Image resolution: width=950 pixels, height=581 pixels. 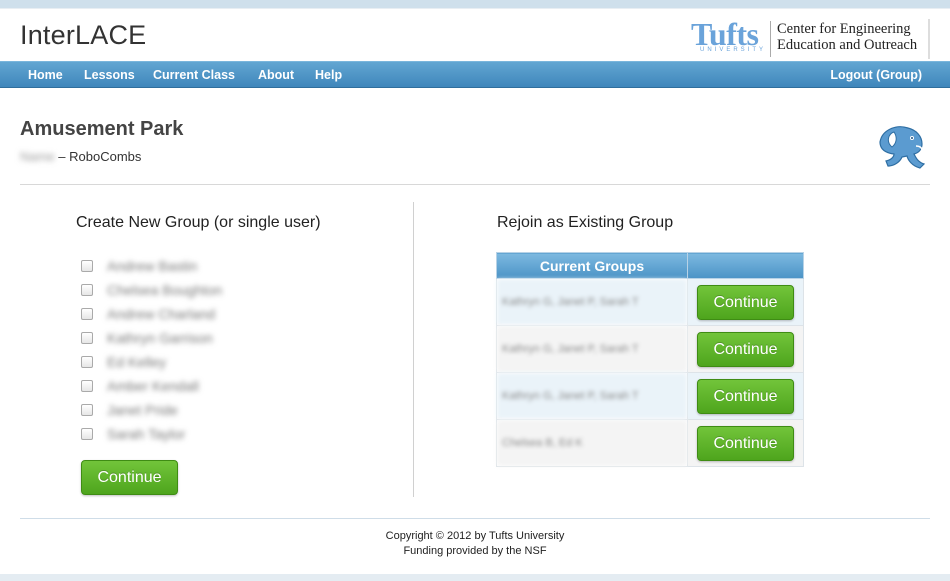 I want to click on current-groups-header: Current Groups, so click(x=592, y=265).